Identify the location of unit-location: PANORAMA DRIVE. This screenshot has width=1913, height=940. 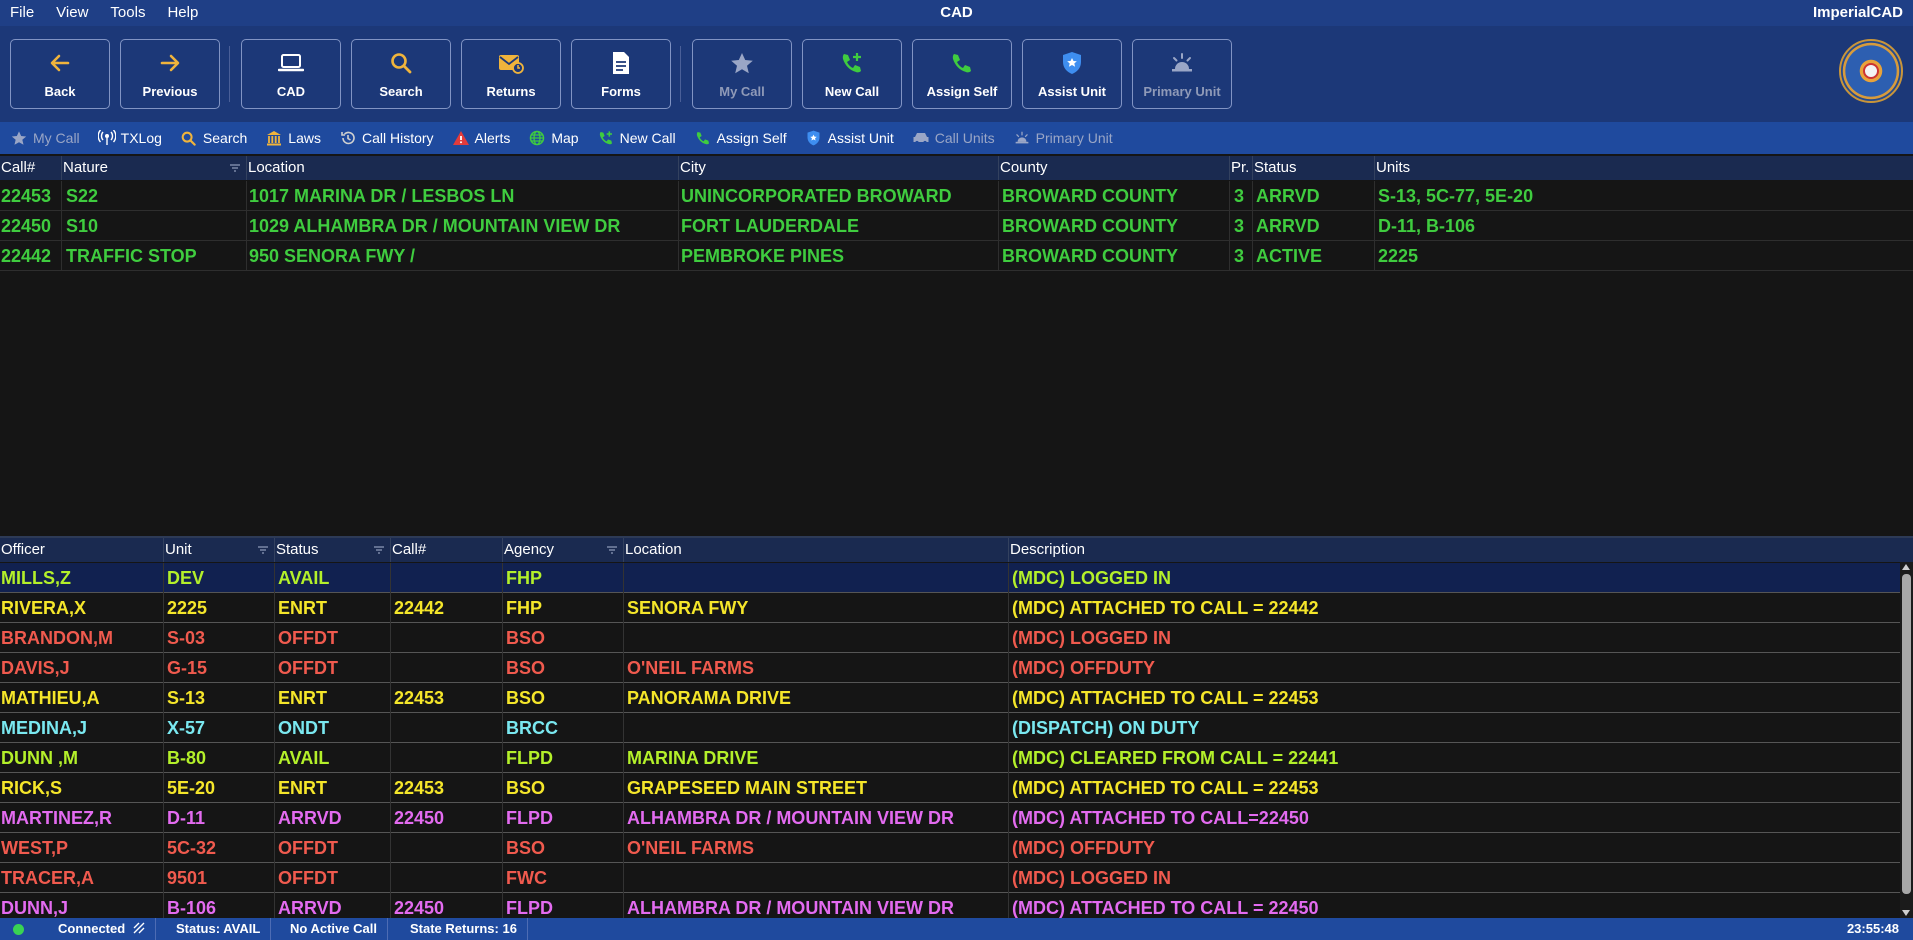
(816, 698).